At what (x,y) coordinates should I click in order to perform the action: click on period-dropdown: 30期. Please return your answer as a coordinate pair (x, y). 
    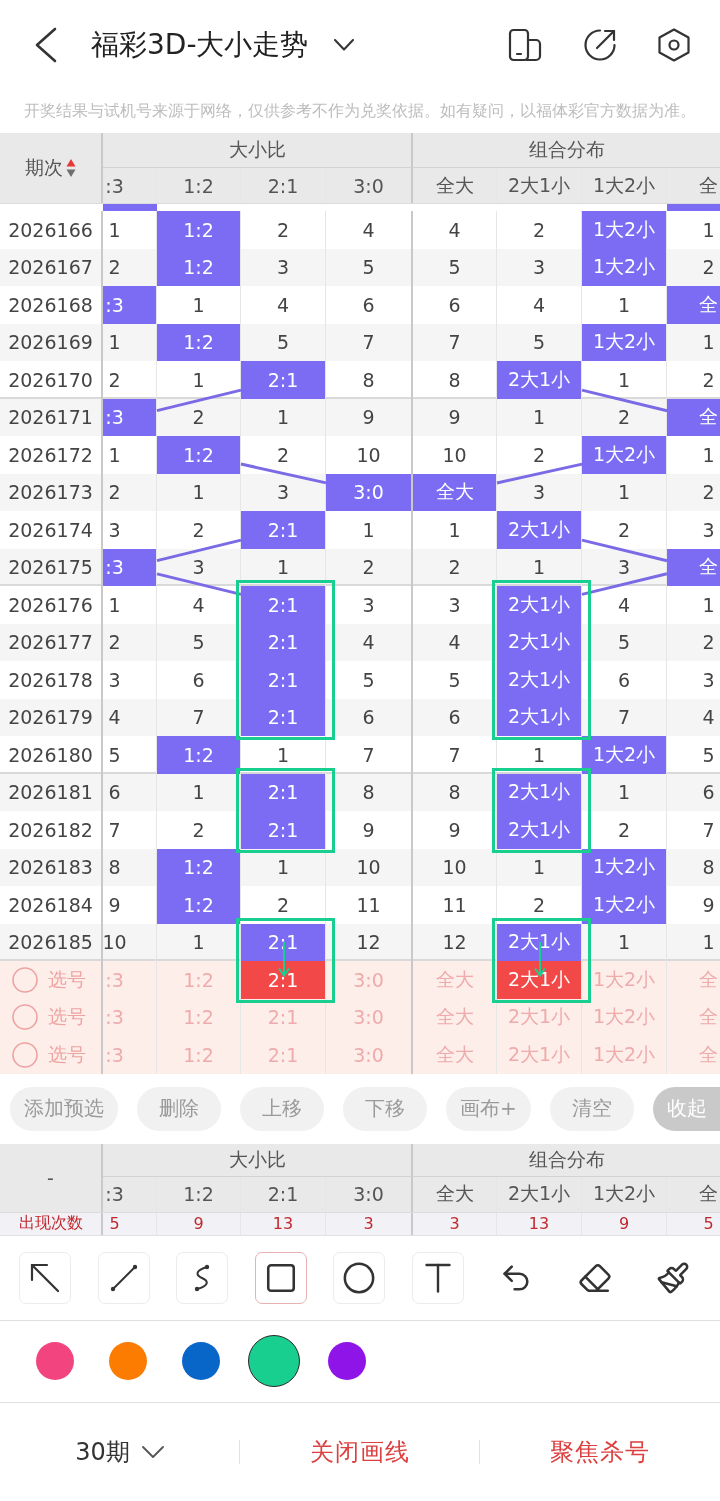
    Looking at the image, I should click on (119, 1451).